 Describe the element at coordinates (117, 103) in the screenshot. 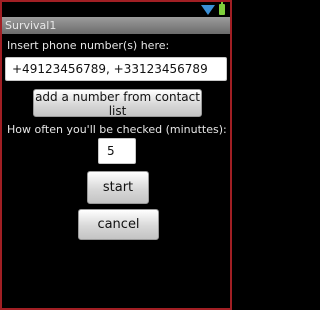

I see `add-from-contacts-button: add a number from contact list` at that location.